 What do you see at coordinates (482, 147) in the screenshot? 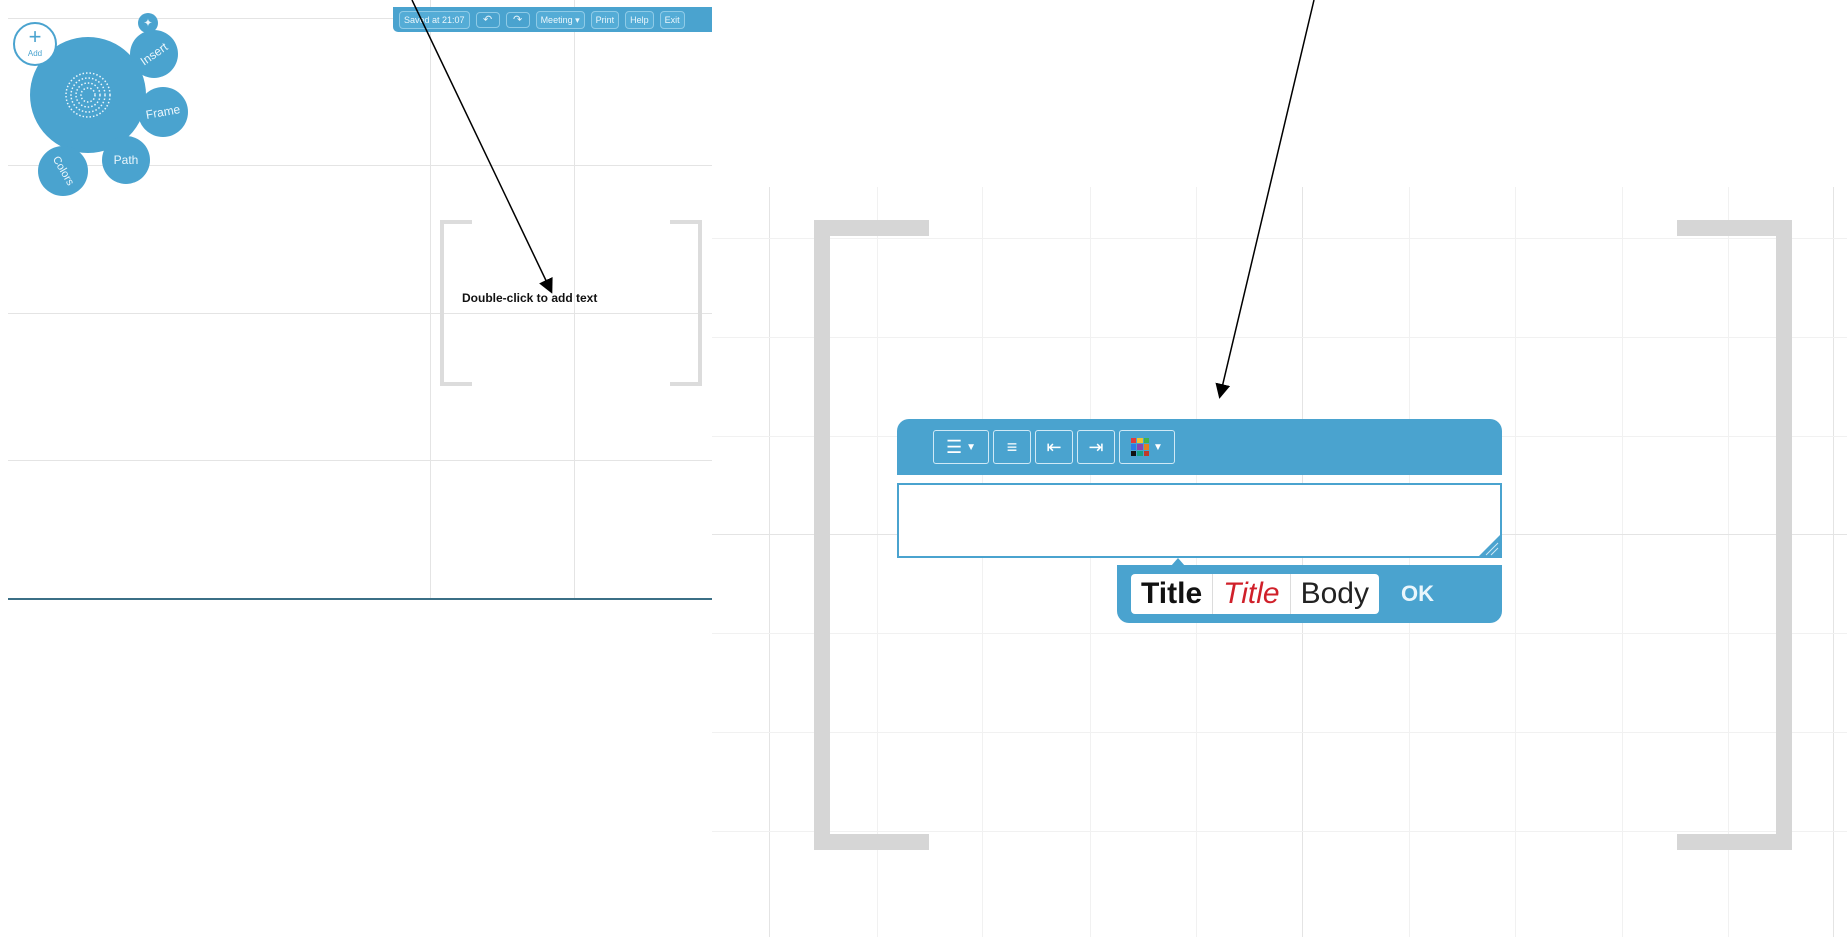
I see `arrow-to-hint` at bounding box center [482, 147].